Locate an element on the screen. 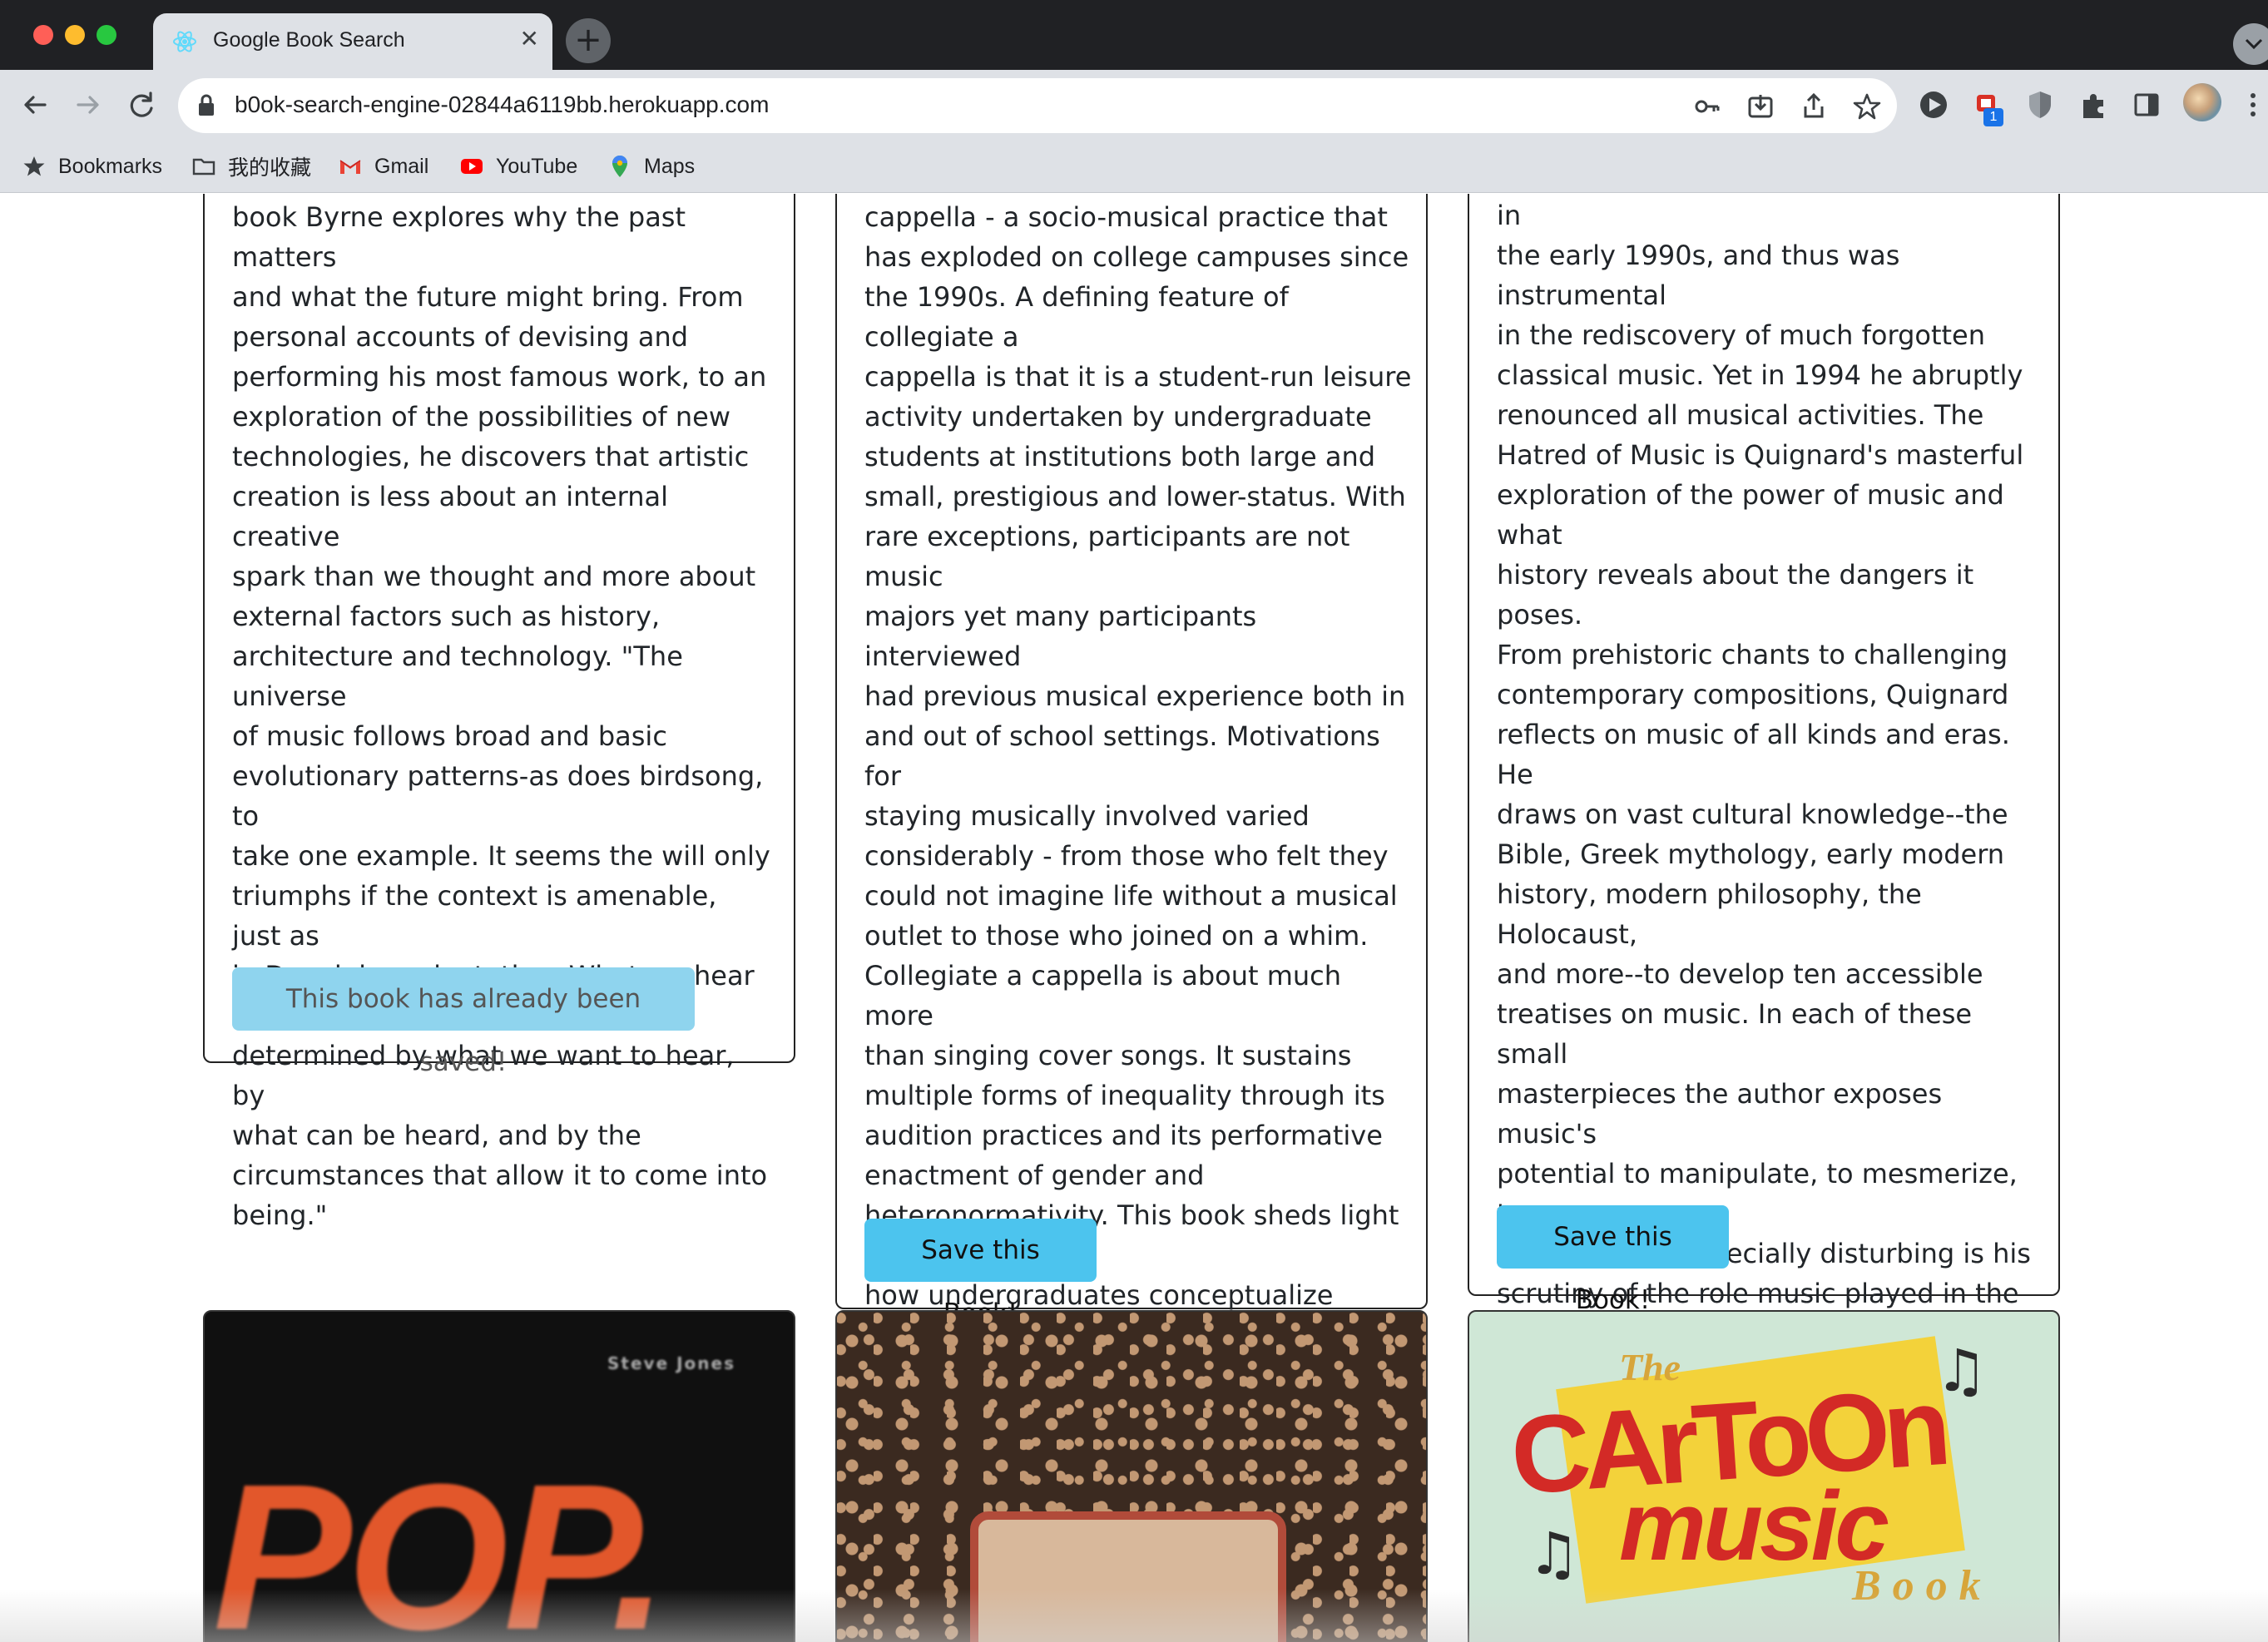 The image size is (2268, 1642). puzzle-icon is located at coordinates (2093, 105).